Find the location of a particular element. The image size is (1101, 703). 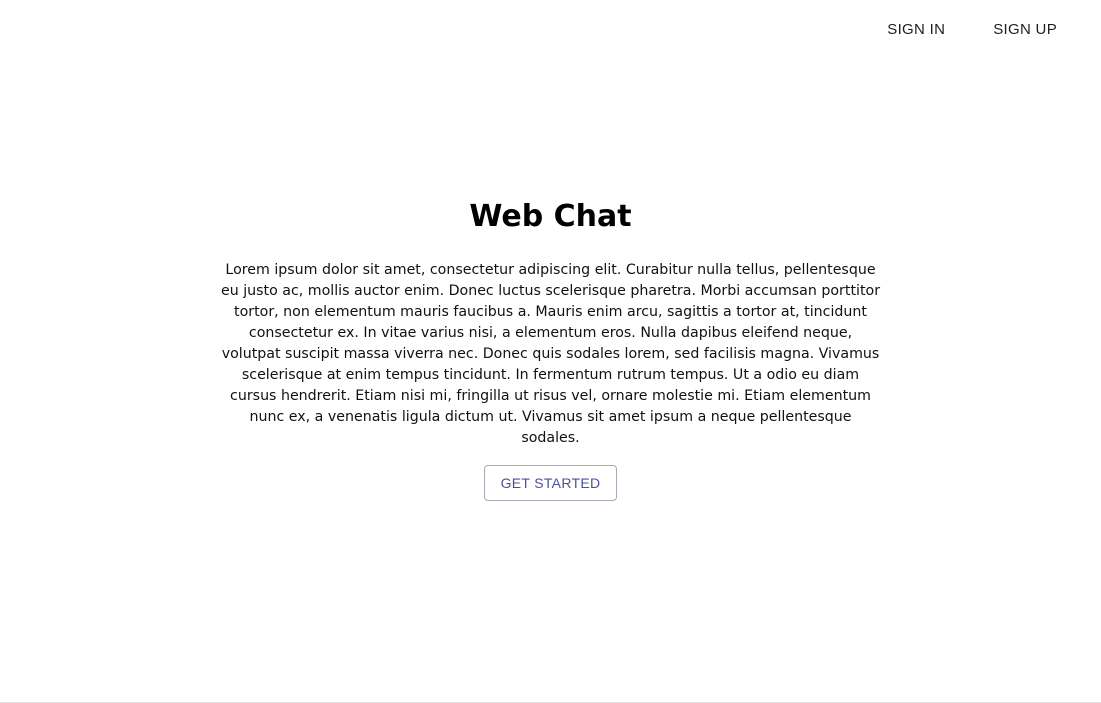

page-title: Web Chat is located at coordinates (550, 216).